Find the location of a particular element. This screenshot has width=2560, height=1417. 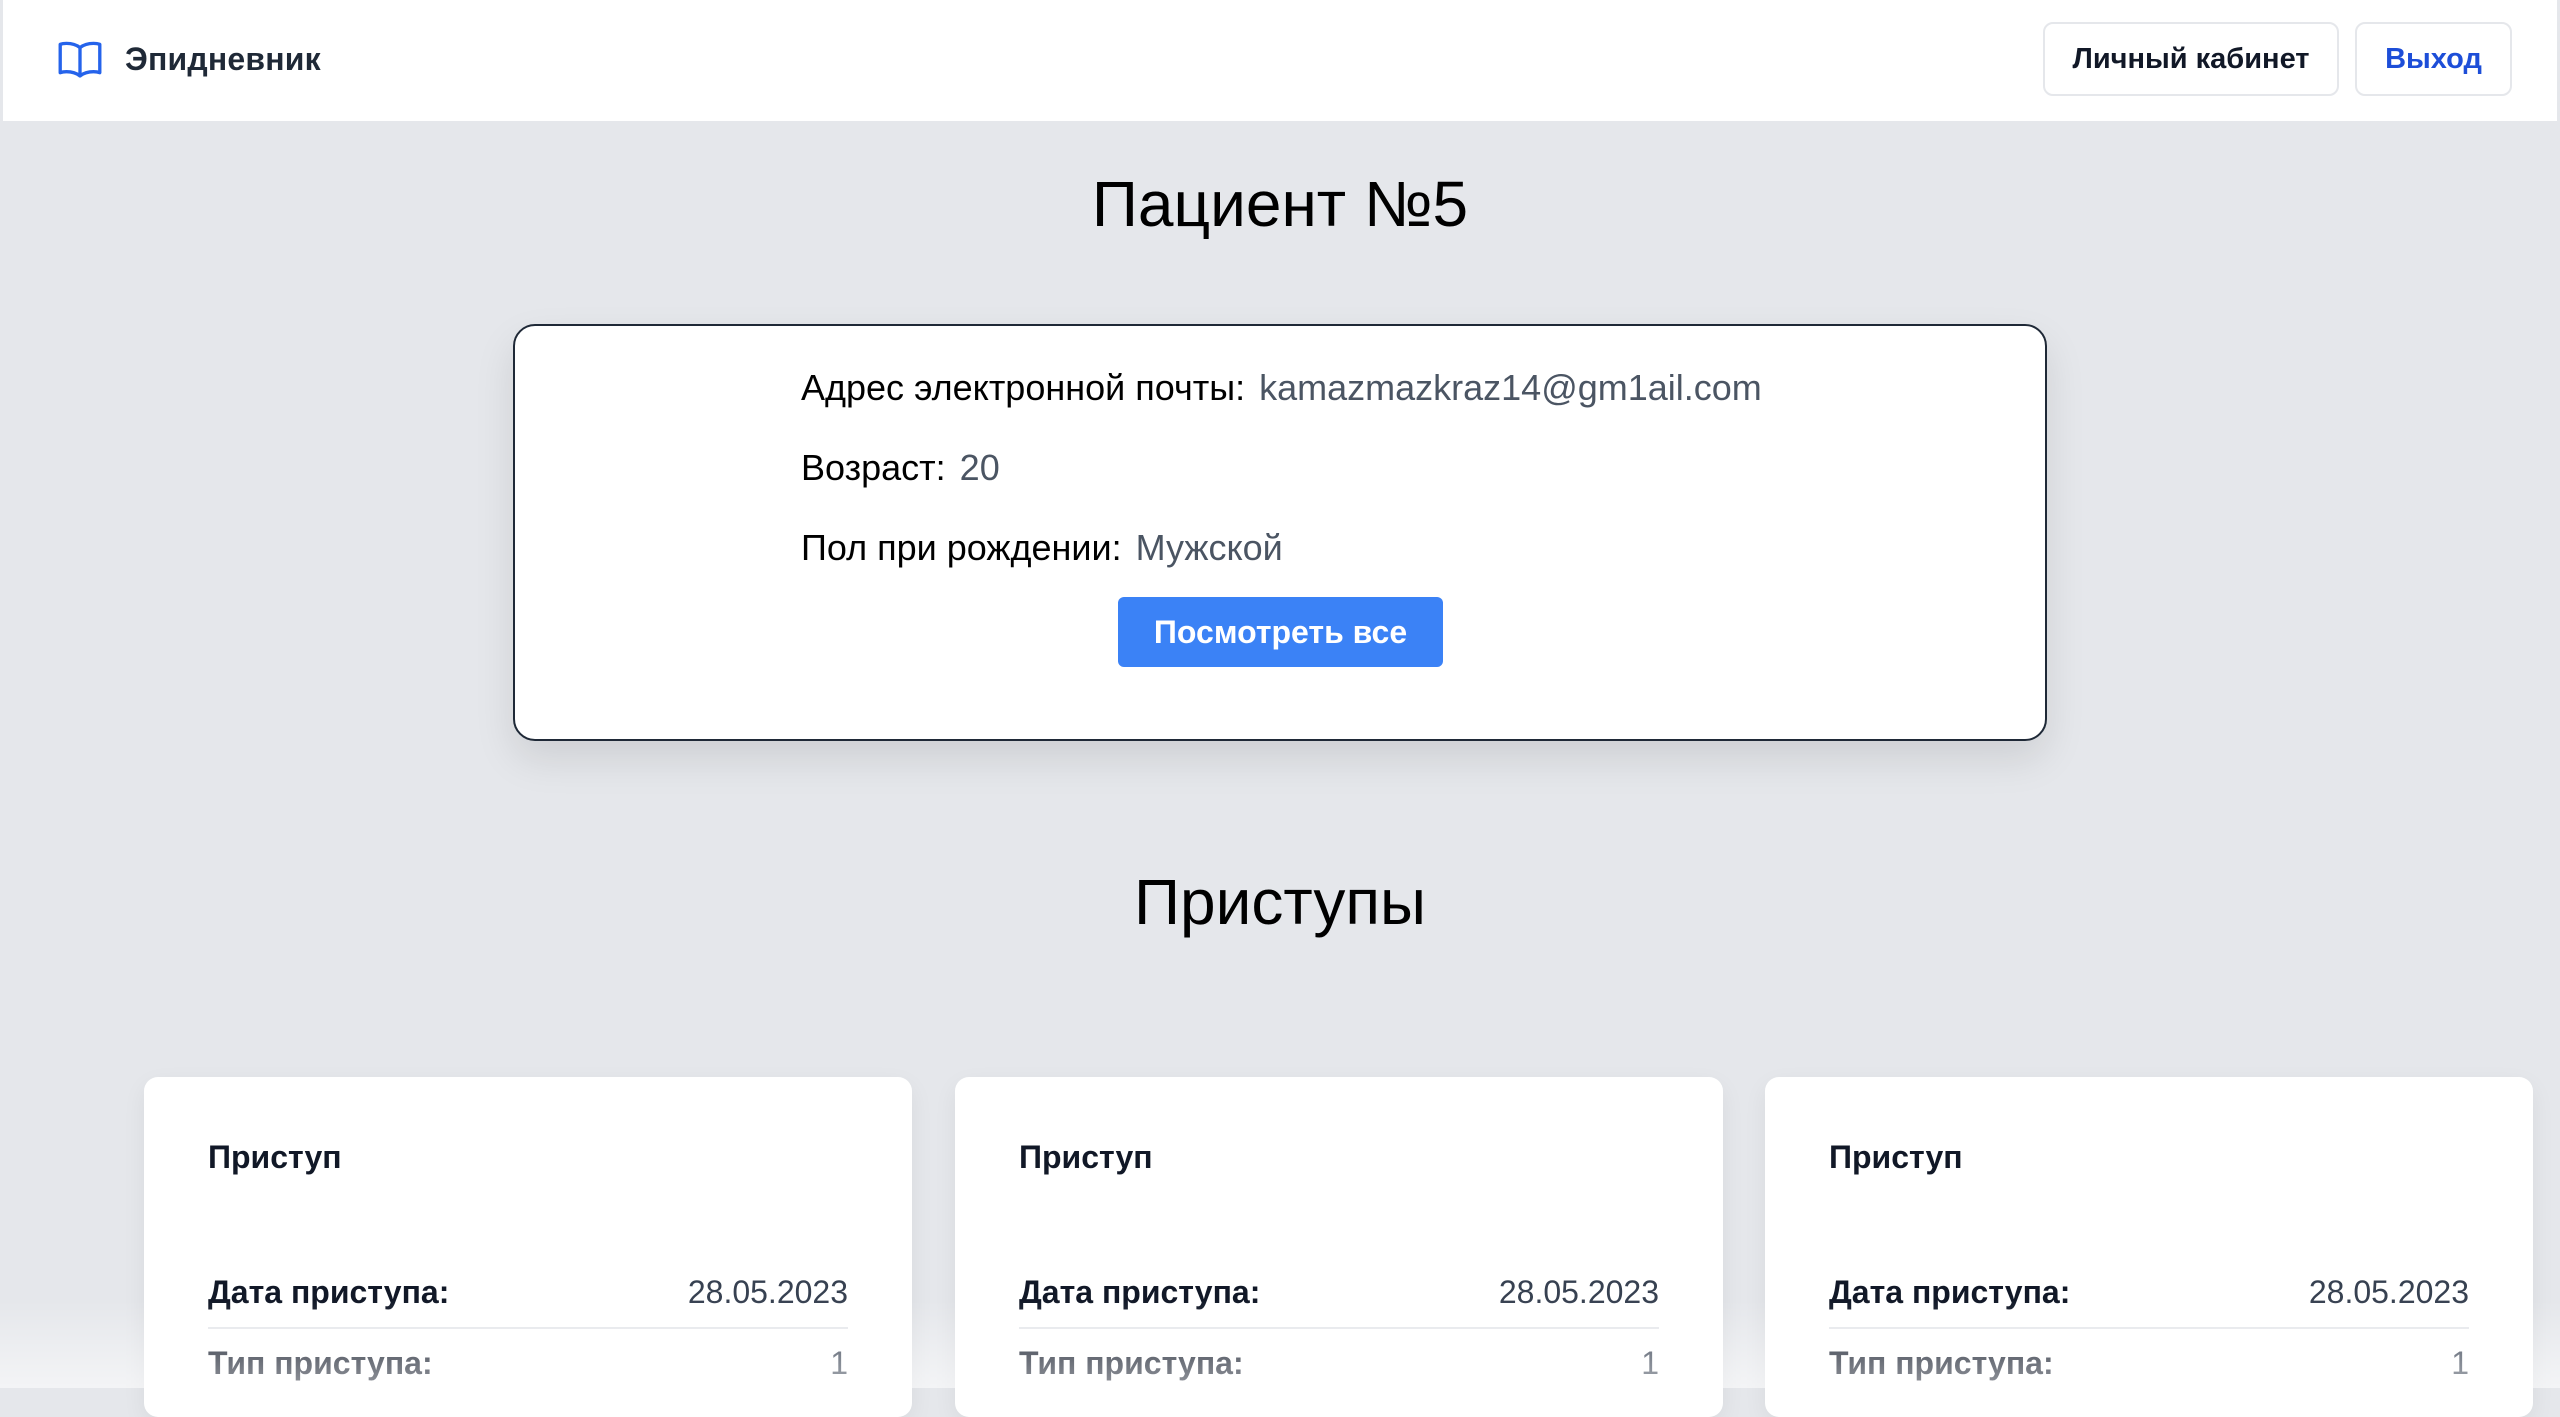

page-title: Пациент №5 is located at coordinates (1280, 204).